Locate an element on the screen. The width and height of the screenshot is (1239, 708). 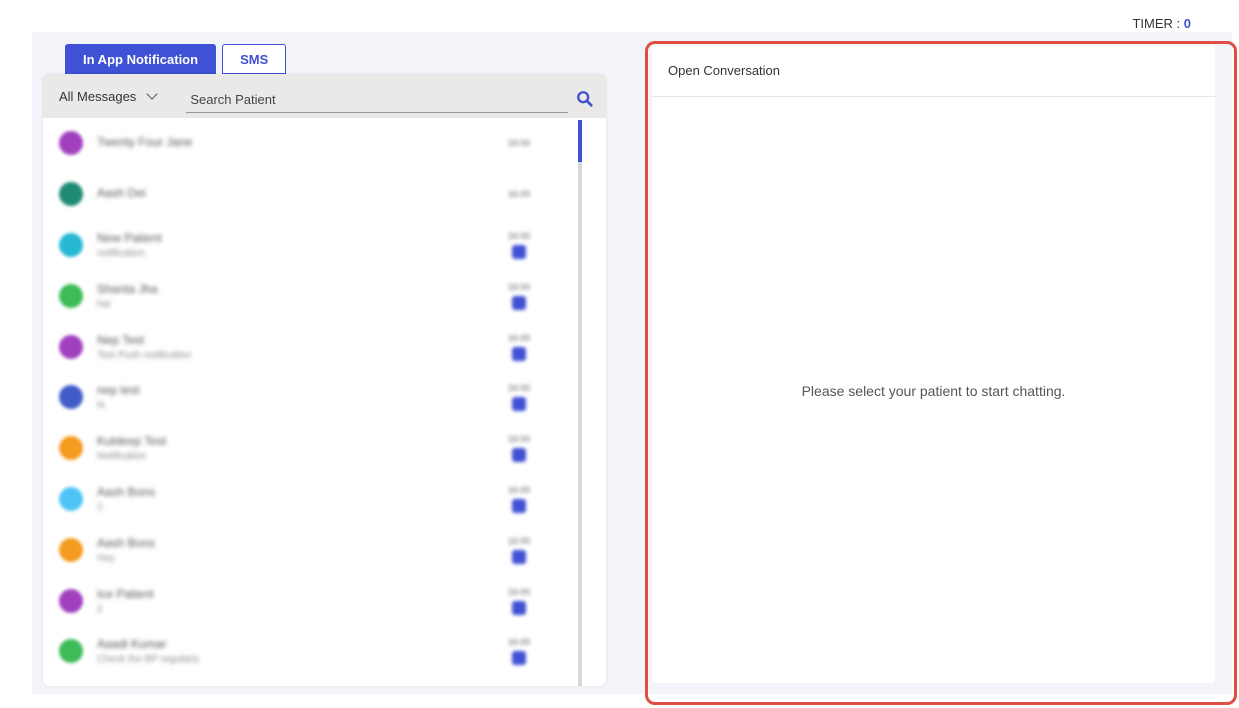
search-icon is located at coordinates (585, 99).